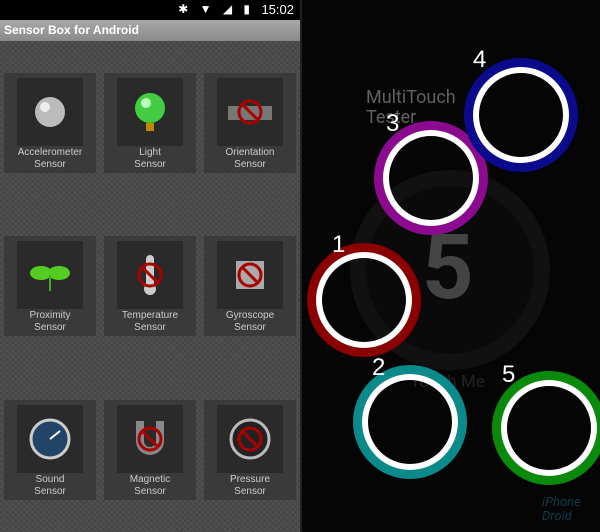 The height and width of the screenshot is (532, 600). Describe the element at coordinates (150, 112) in the screenshot. I see `green-orb-icon` at that location.